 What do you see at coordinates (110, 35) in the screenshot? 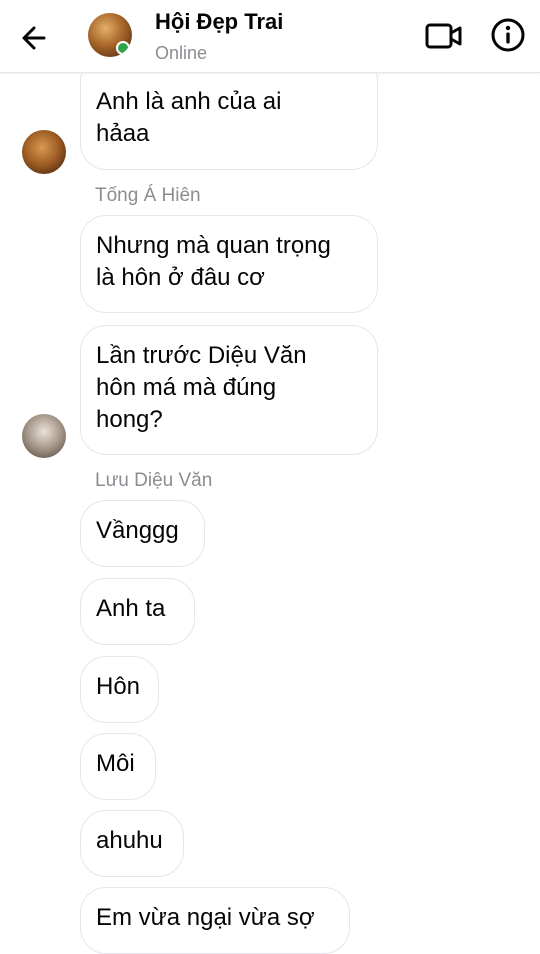
I see `chat-avatar` at bounding box center [110, 35].